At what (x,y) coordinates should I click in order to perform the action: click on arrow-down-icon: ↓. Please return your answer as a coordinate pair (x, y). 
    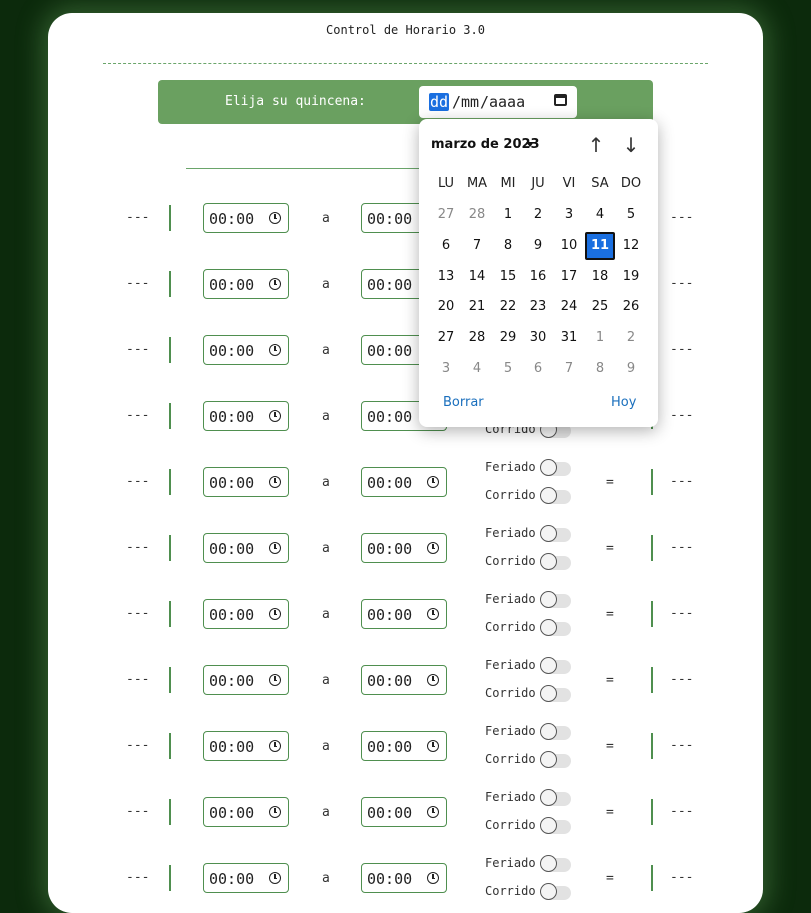
    Looking at the image, I should click on (631, 145).